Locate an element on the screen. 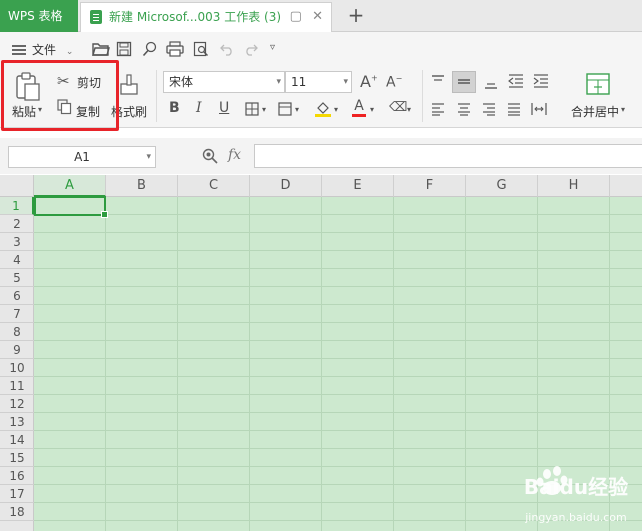  cell-style-icon is located at coordinates (285, 109).